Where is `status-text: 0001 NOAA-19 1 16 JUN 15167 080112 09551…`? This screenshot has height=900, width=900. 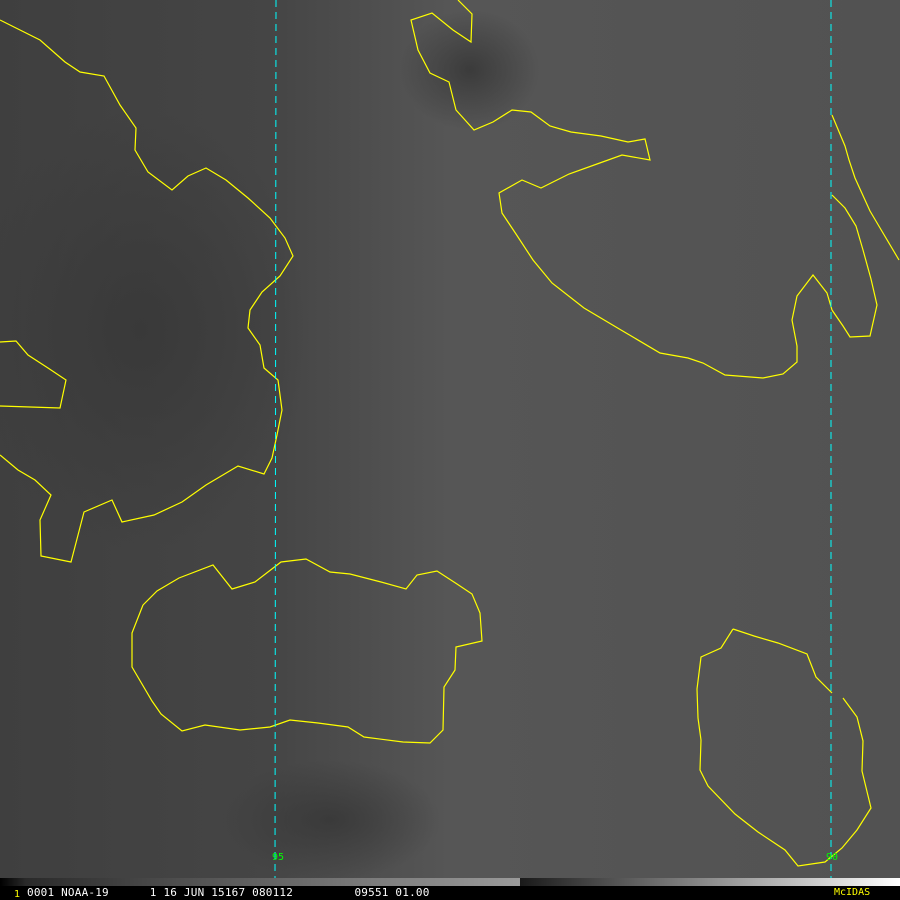 status-text: 0001 NOAA-19 1 16 JUN 15167 080112 09551… is located at coordinates (228, 892).